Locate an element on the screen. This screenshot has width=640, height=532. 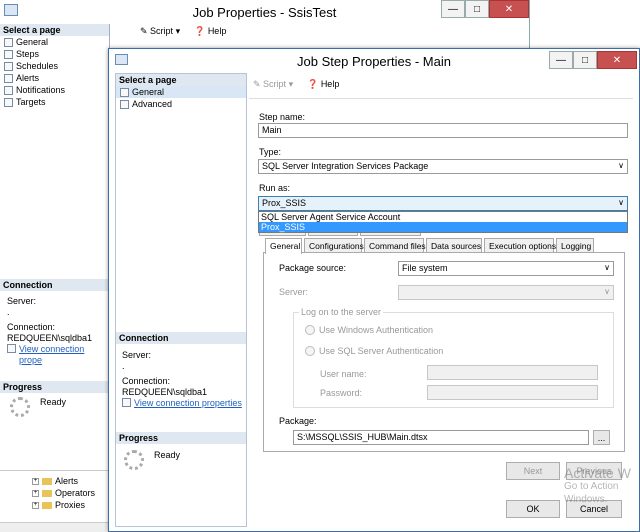
activation-watermark: Activate W Go to Action Windows. is located at coordinates (597, 485).